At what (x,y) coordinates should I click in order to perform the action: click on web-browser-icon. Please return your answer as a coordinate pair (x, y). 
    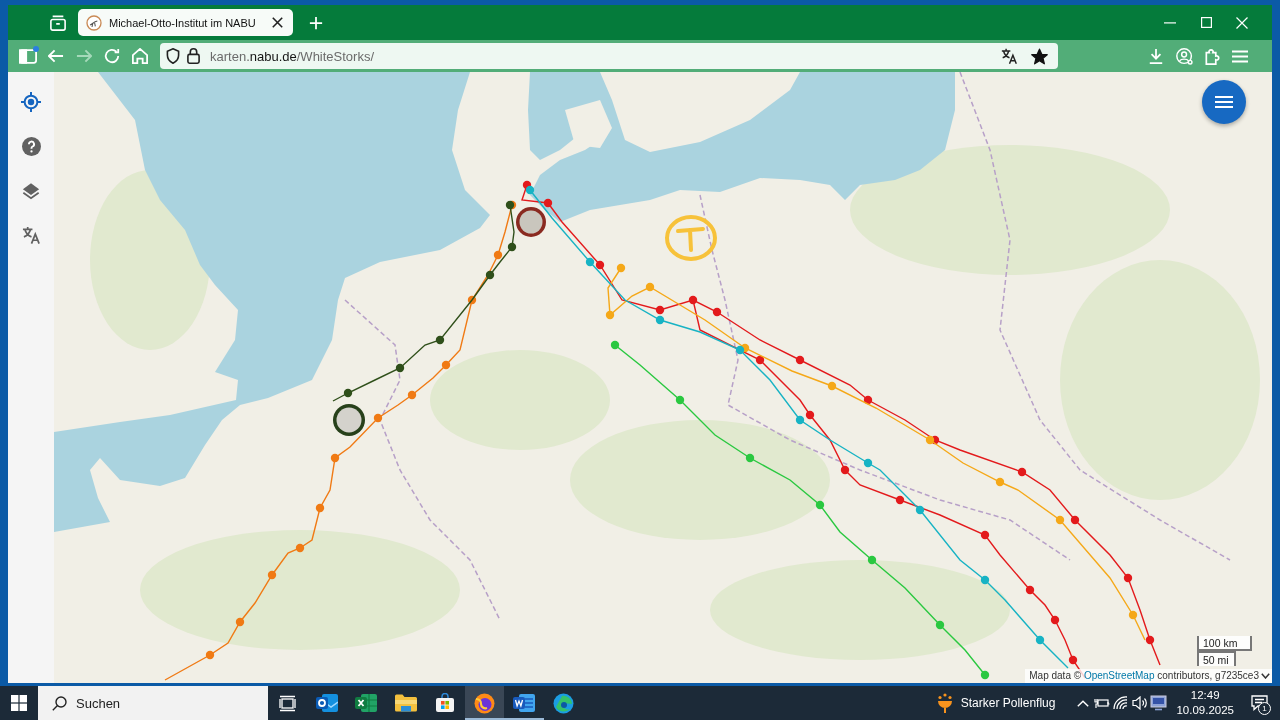
    Looking at the image, I should click on (563, 703).